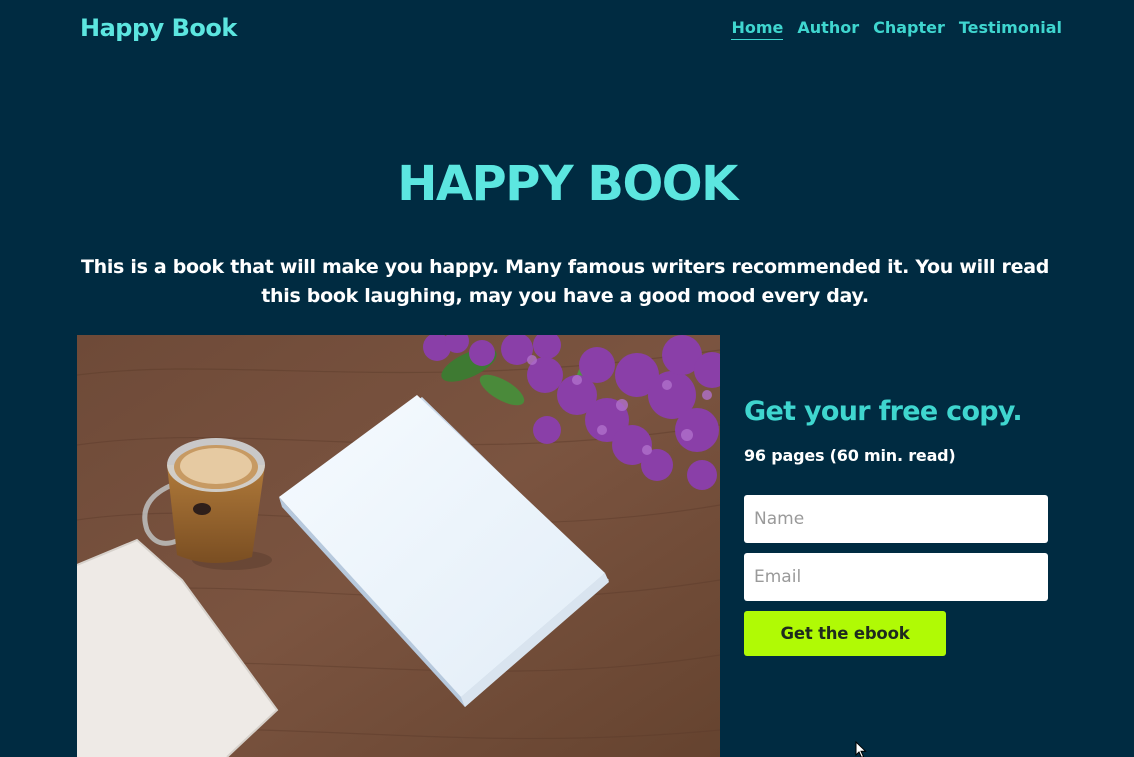 The height and width of the screenshot is (757, 1134). What do you see at coordinates (883, 411) in the screenshot?
I see `signup-title: Get your free copy.` at bounding box center [883, 411].